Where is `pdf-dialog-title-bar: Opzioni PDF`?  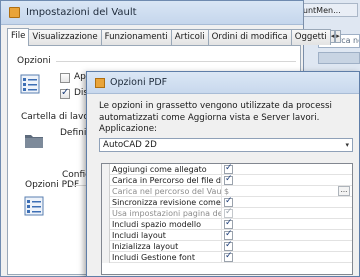
pdf-dialog-title-bar: Opzioni PDF is located at coordinates (223, 83).